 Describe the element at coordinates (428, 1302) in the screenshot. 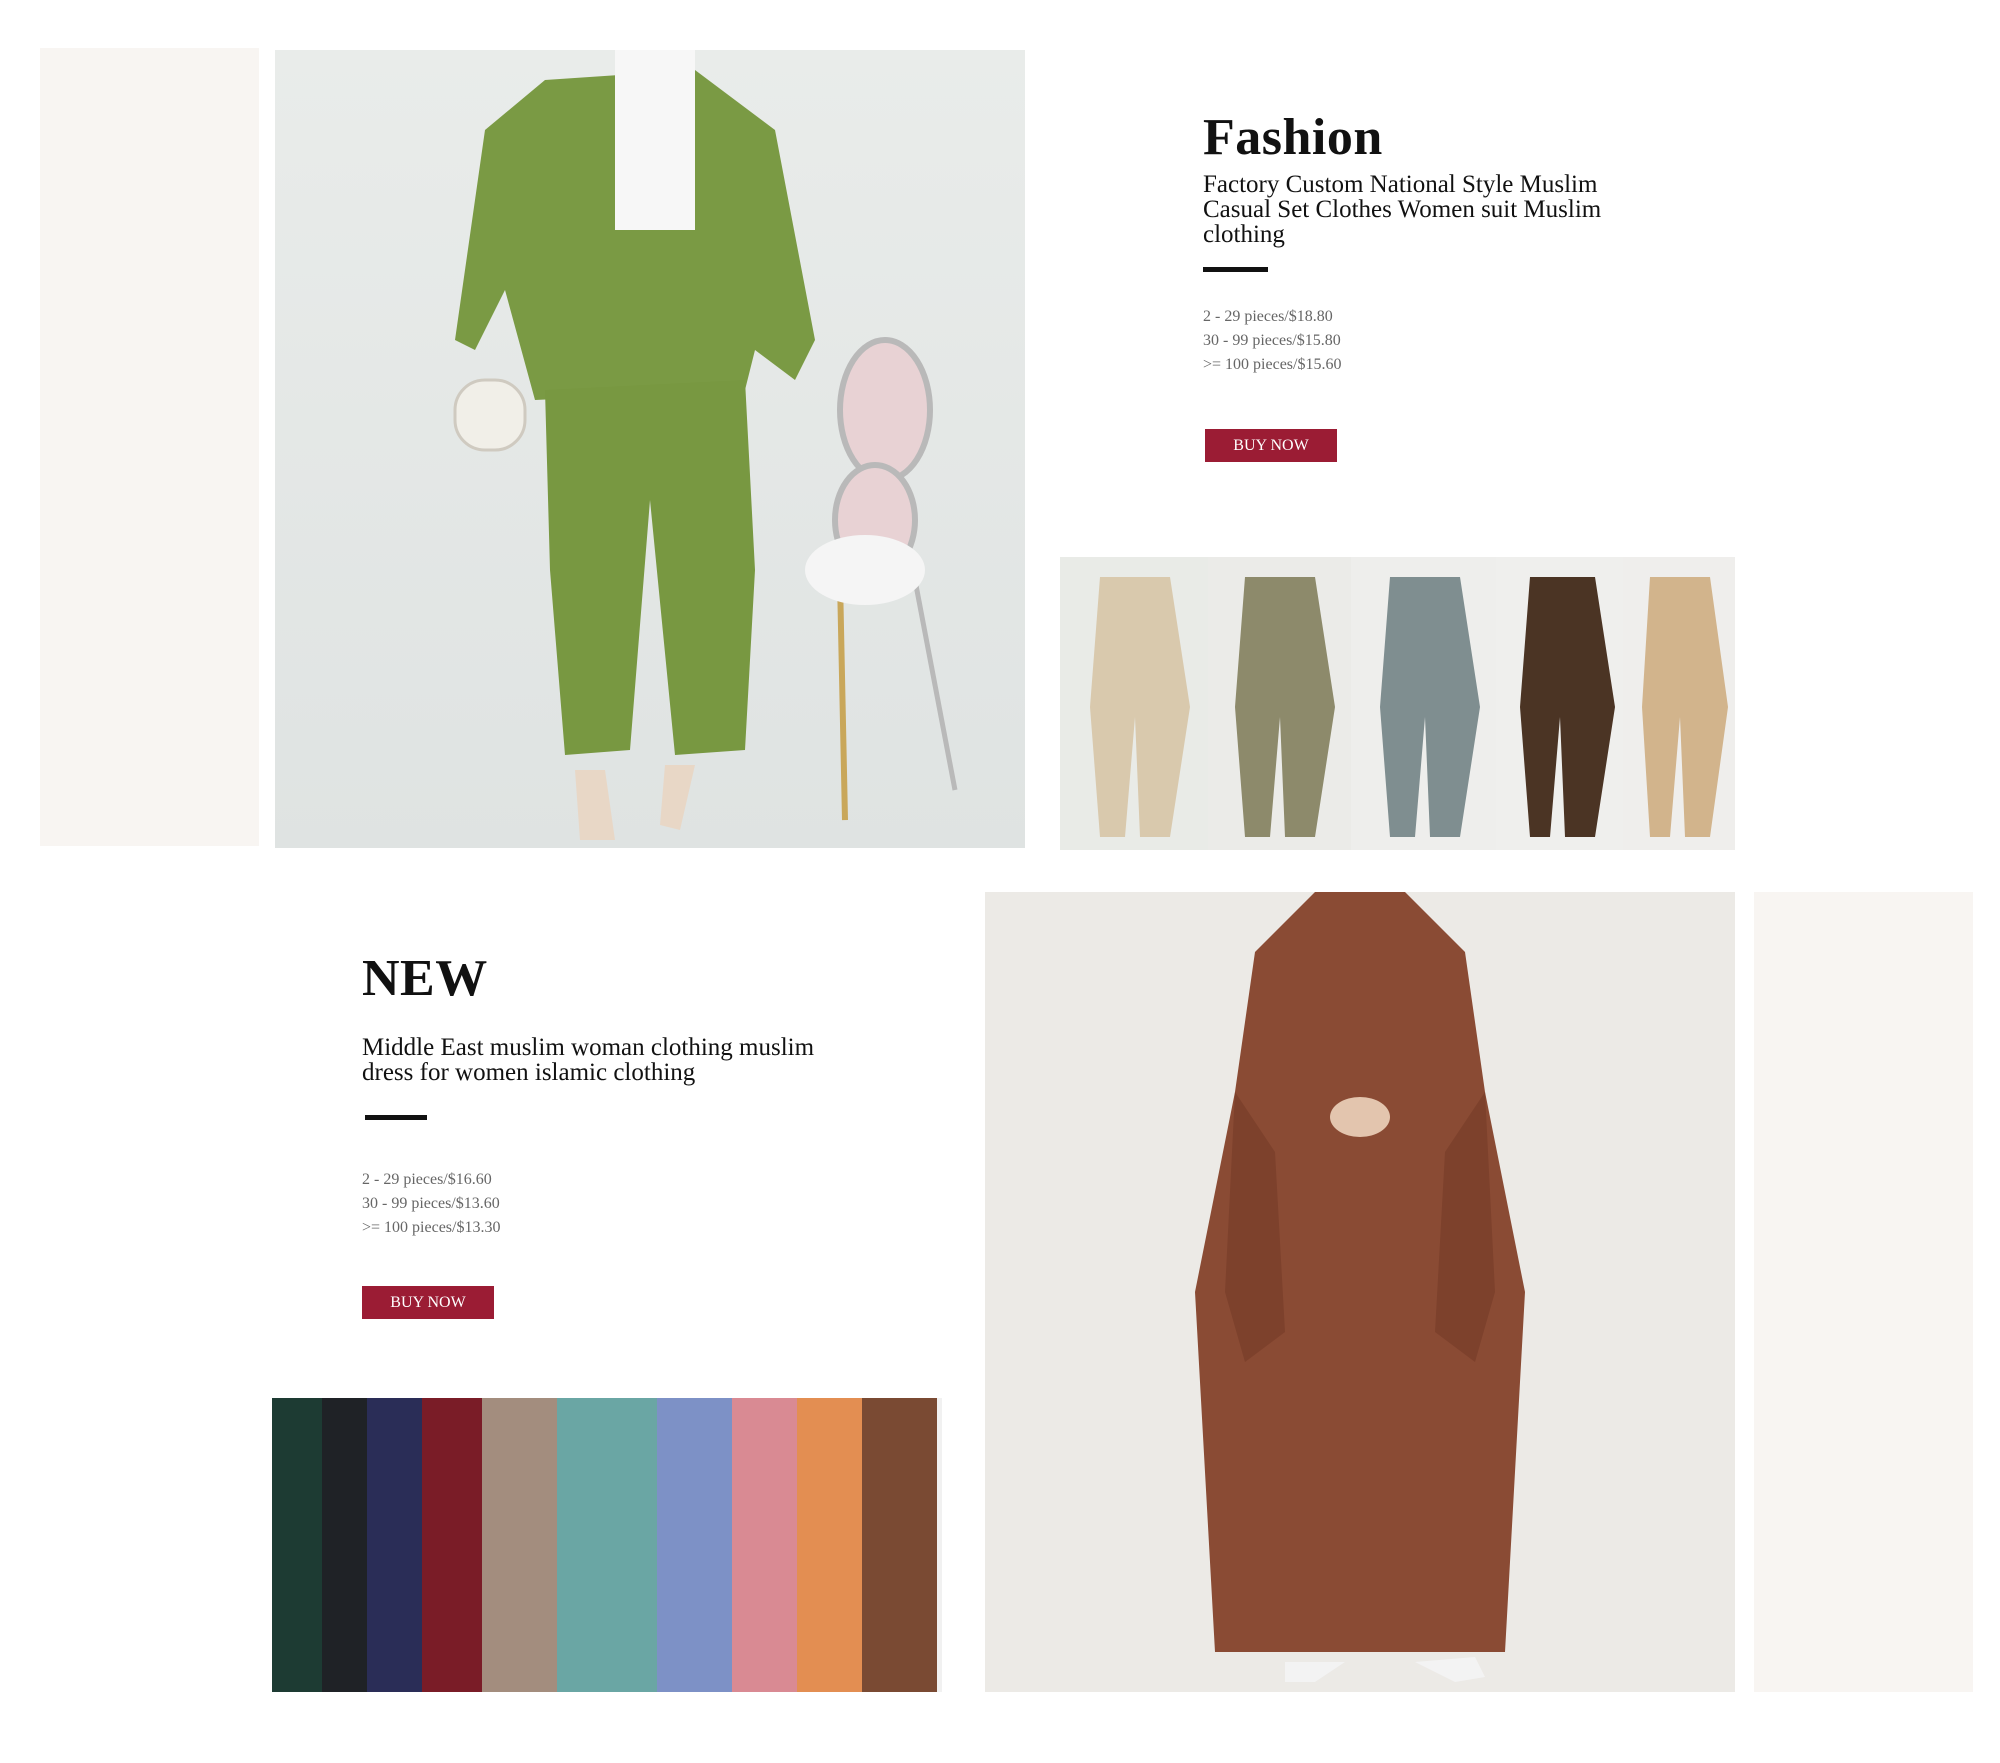

I see `section2-buy-now-button: BUY NOW` at that location.